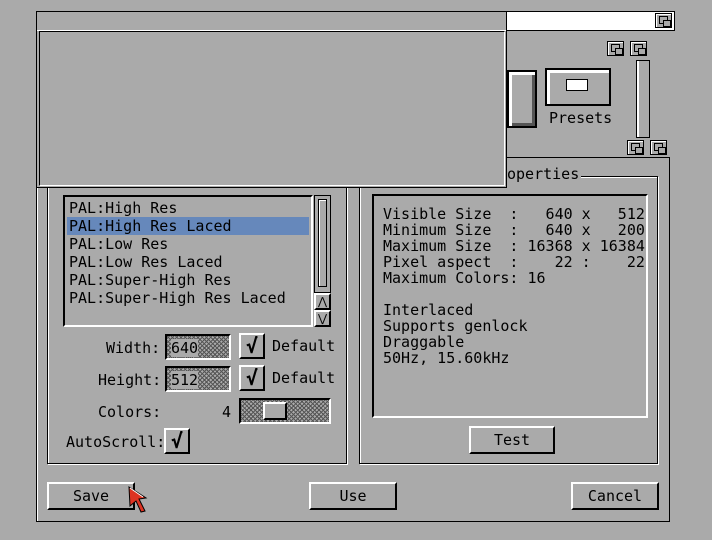 The height and width of the screenshot is (540, 712). I want to click on width-default-checkbox: √, so click(252, 346).